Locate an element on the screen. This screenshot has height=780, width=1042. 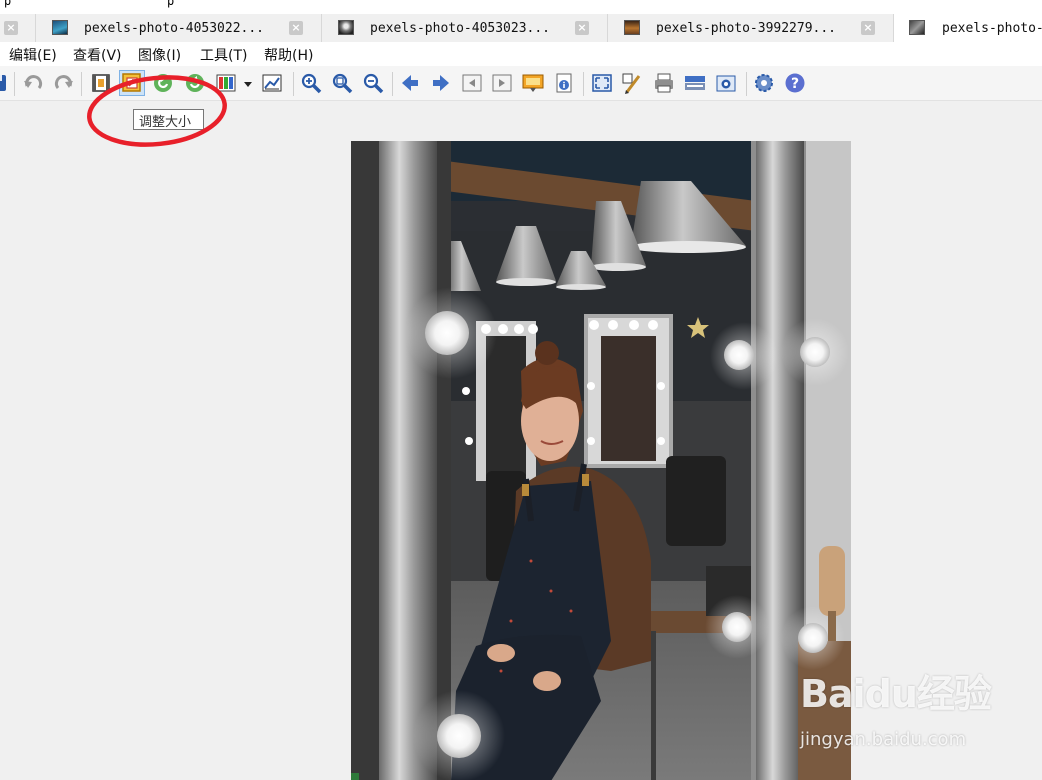
zoom-out-icon is located at coordinates (373, 83).